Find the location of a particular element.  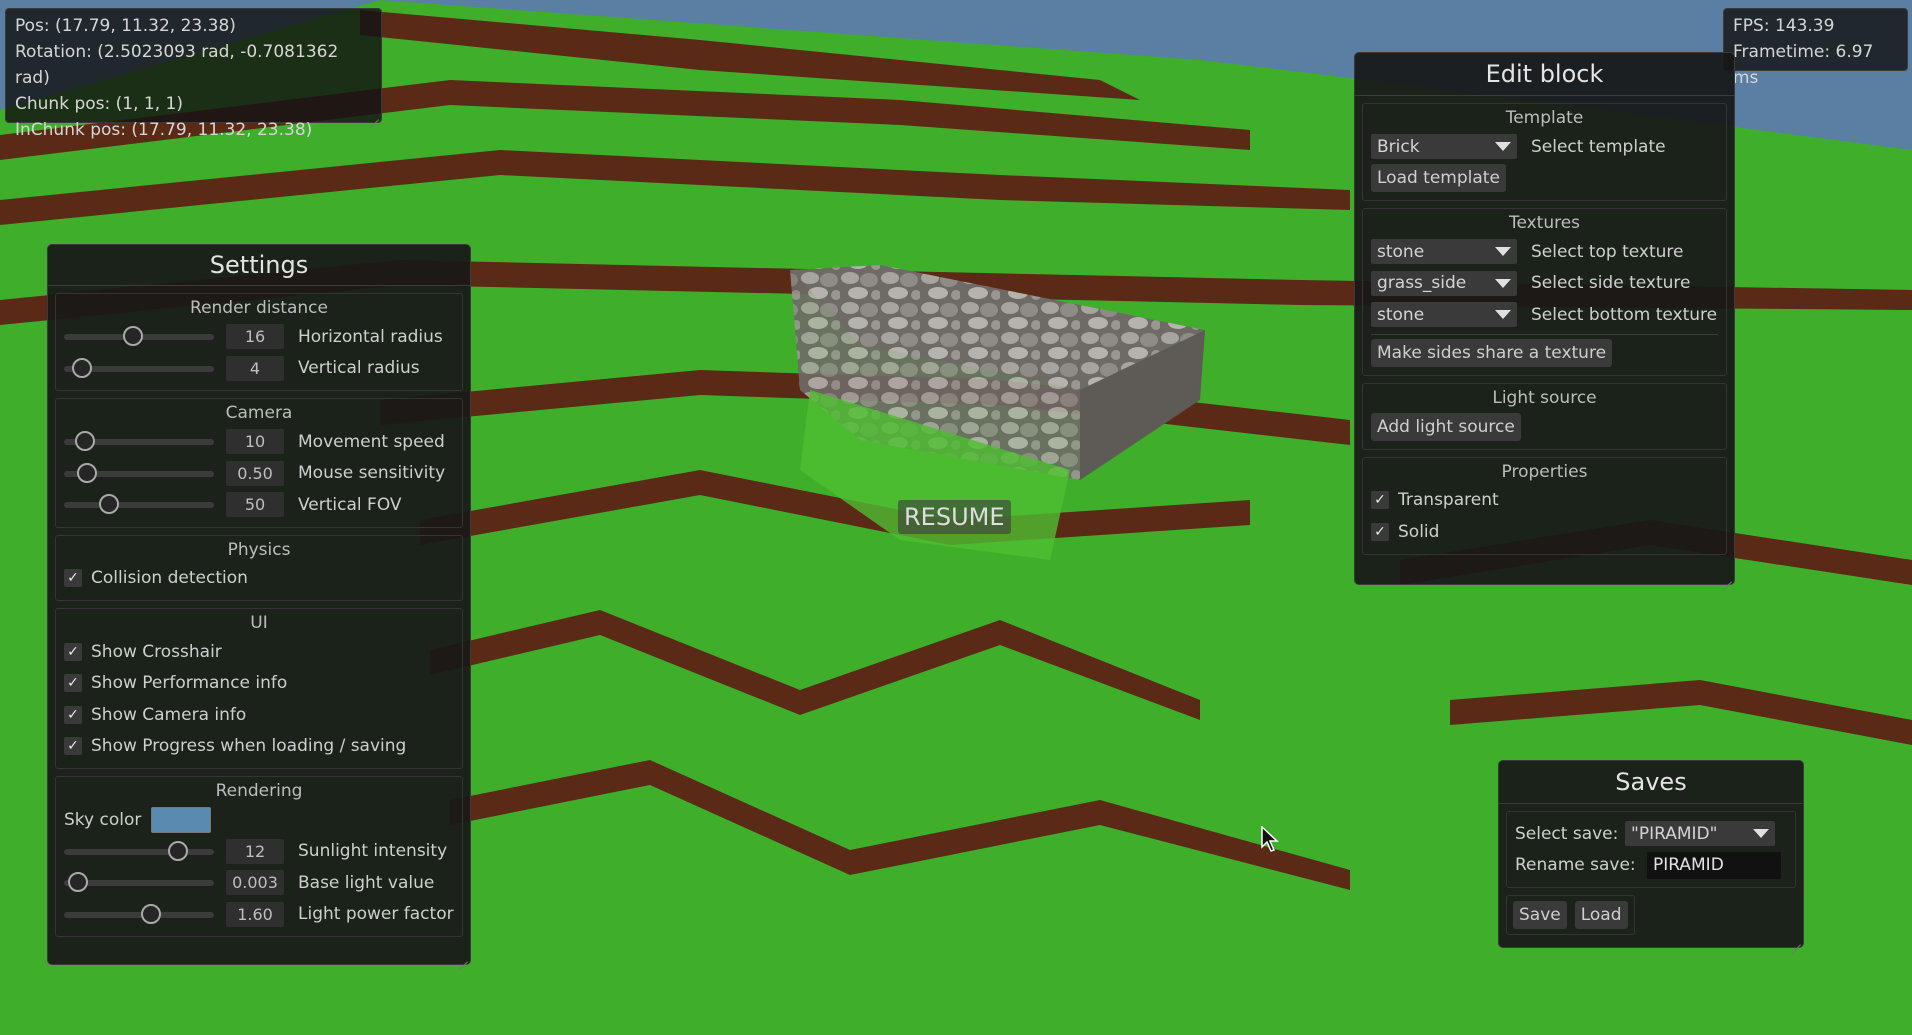

save-button: Save is located at coordinates (1540, 915).